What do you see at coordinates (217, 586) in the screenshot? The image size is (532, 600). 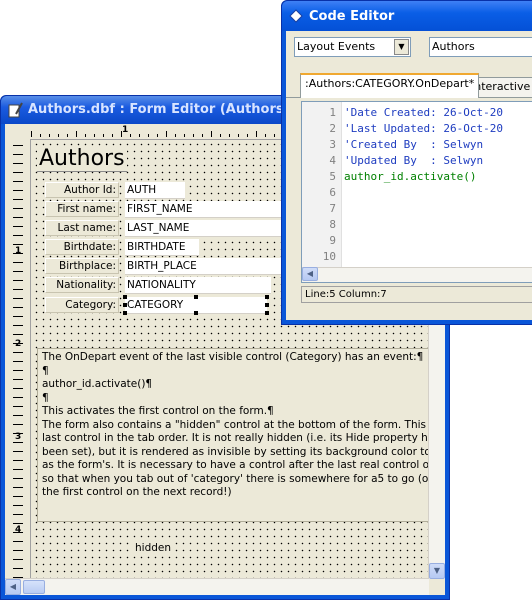 I see `horizontal-scrollbar: ◀` at bounding box center [217, 586].